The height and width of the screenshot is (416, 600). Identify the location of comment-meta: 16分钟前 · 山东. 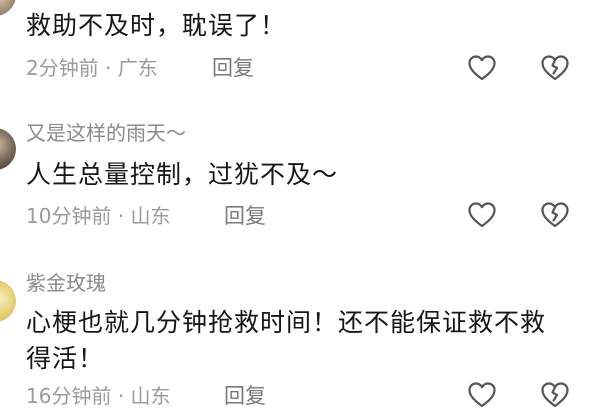
(98, 396).